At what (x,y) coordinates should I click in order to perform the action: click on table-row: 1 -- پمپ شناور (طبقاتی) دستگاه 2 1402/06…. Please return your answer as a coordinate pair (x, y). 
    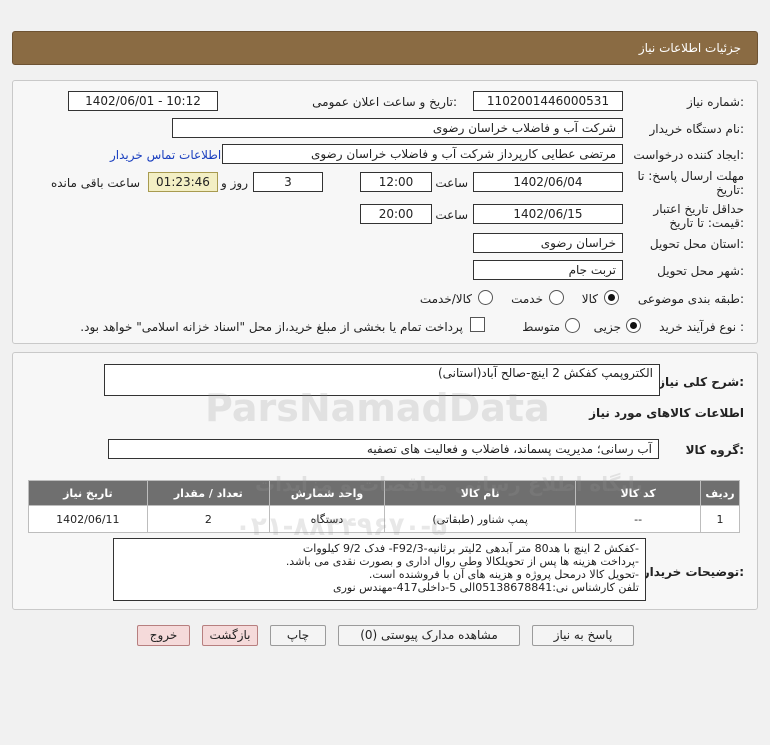
    Looking at the image, I should click on (384, 519).